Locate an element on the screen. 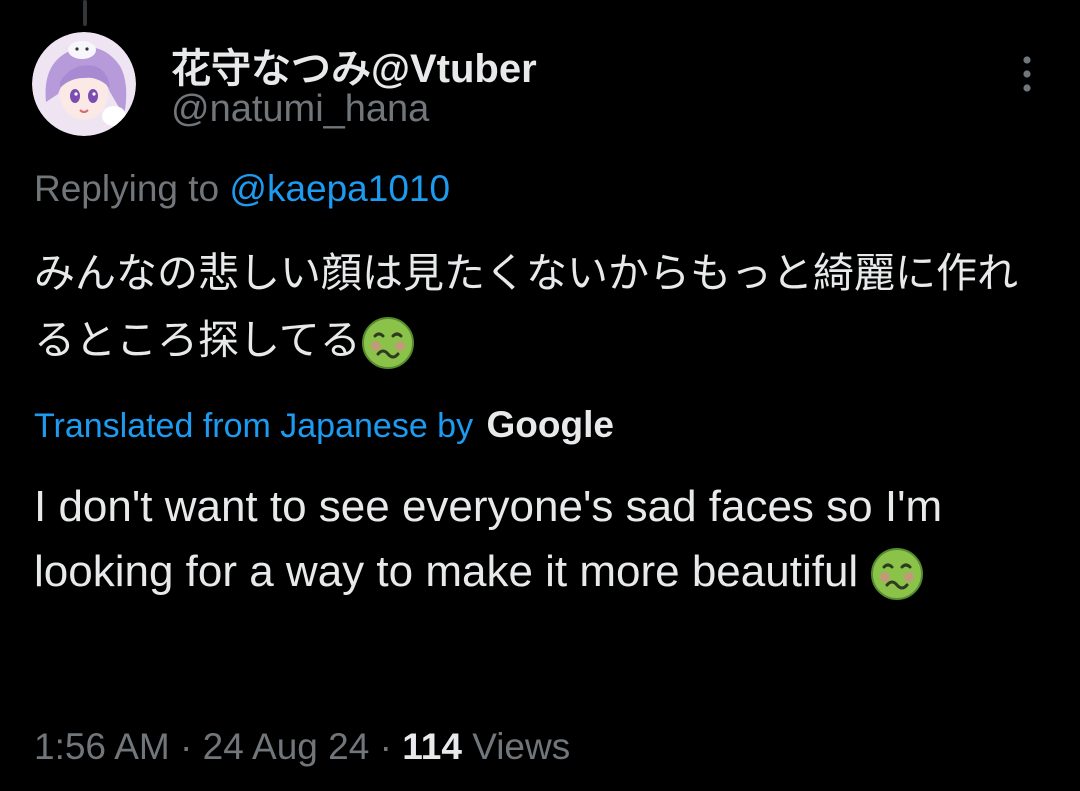 This screenshot has width=1080, height=791. views-count: 114 is located at coordinates (432, 746).